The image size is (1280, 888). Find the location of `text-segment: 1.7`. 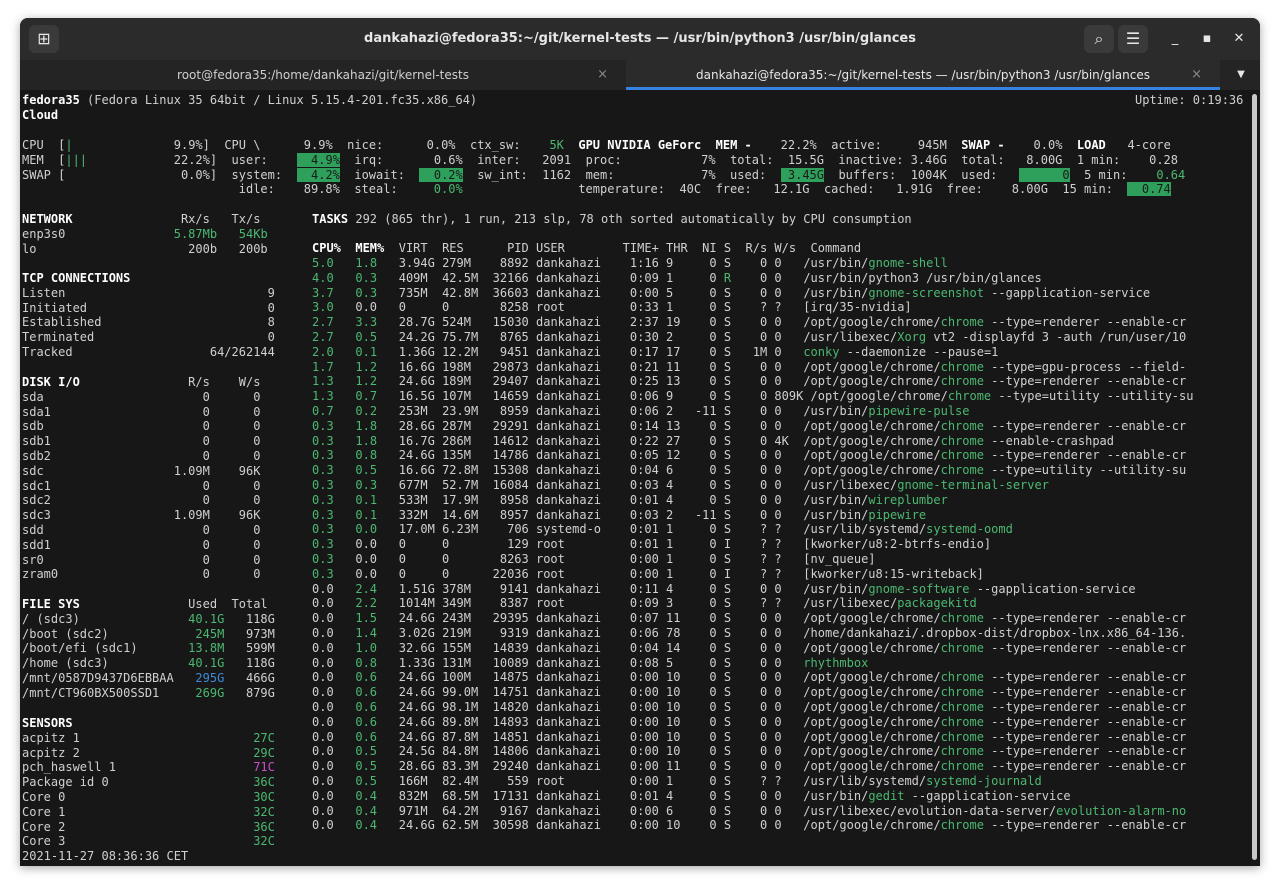

text-segment: 1.7 is located at coordinates (323, 366).